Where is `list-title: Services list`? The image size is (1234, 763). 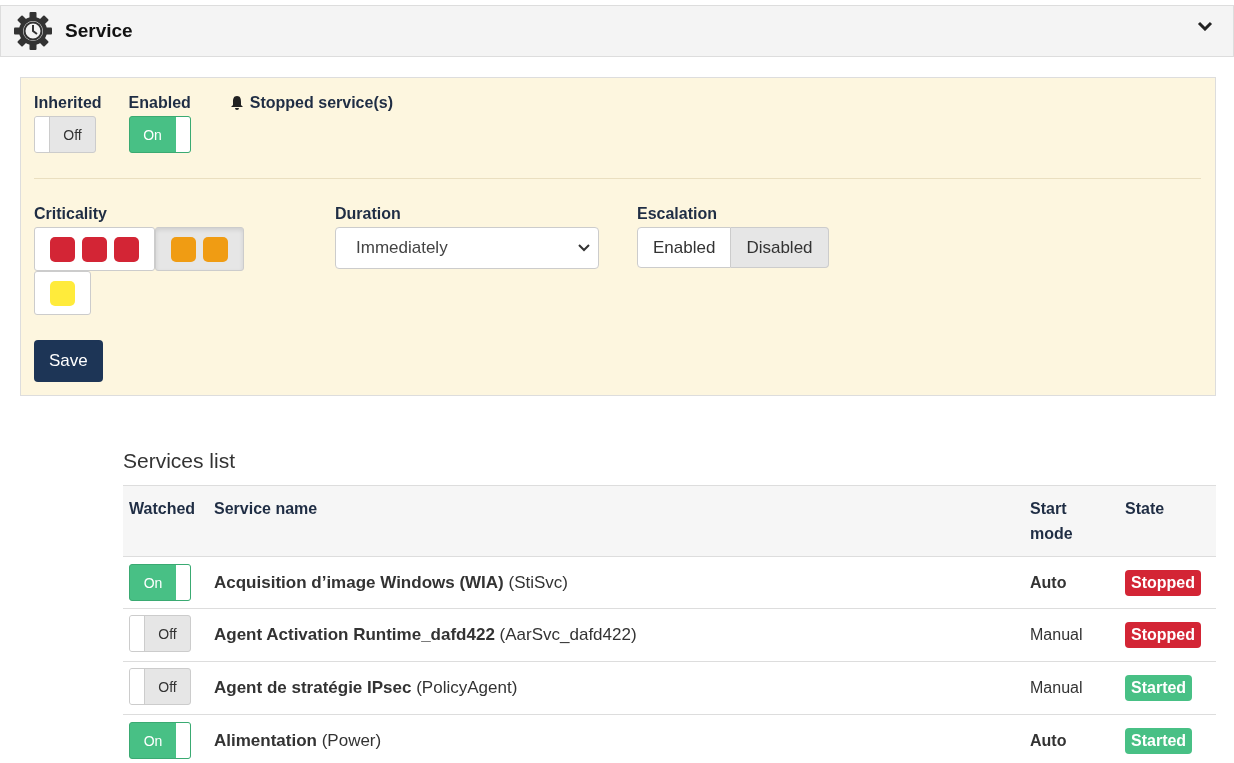
list-title: Services list is located at coordinates (180, 461).